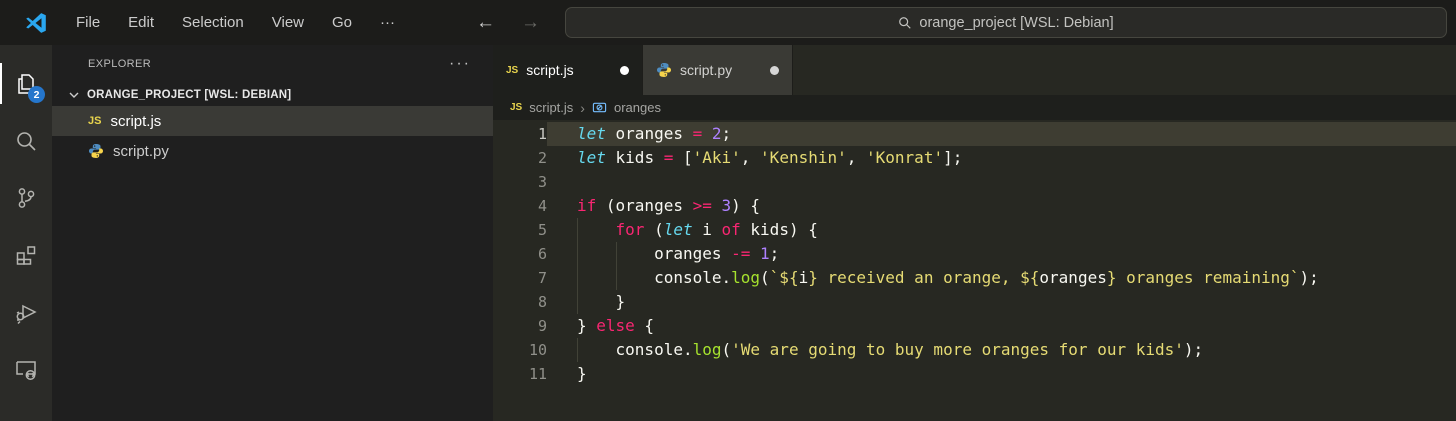 The image size is (1456, 421). I want to click on breadcrumb-symbol: oranges, so click(637, 107).